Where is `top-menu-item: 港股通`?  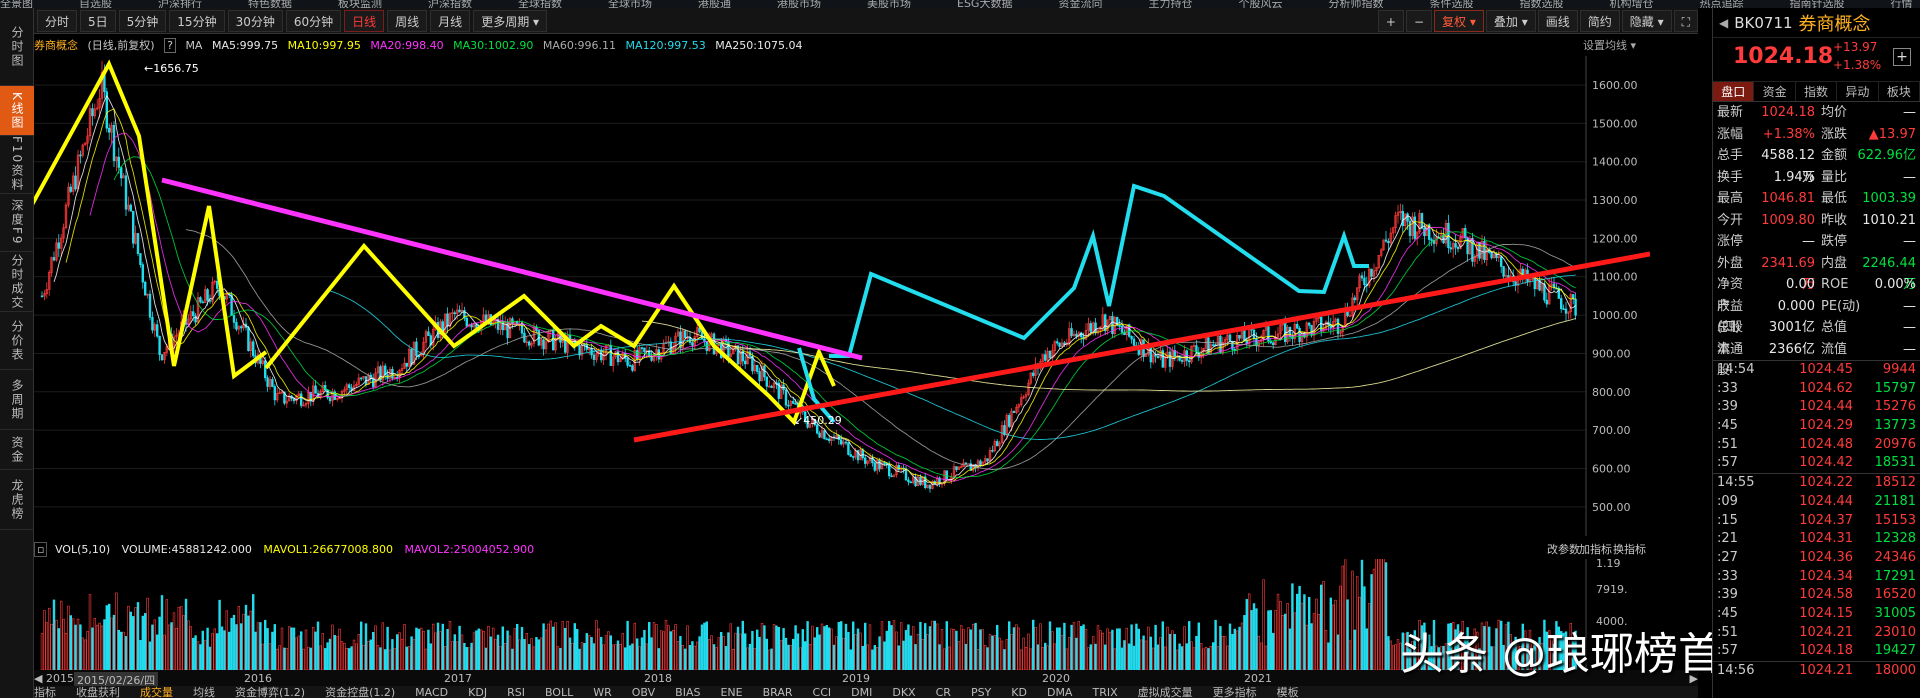
top-menu-item: 港股通 is located at coordinates (714, 4).